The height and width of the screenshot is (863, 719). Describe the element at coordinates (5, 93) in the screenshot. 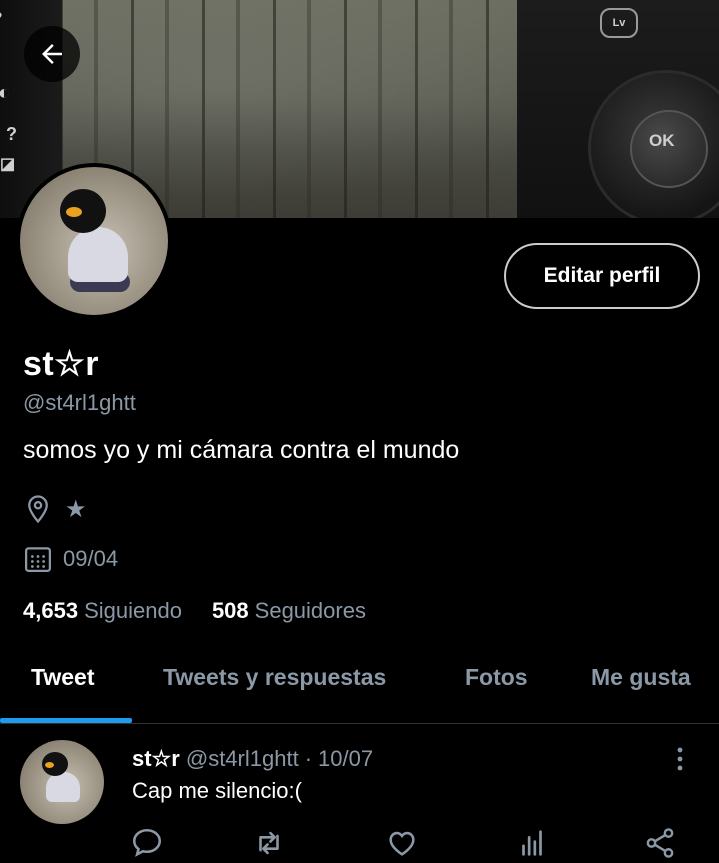

I see `camera-button-glyph: ◐` at that location.